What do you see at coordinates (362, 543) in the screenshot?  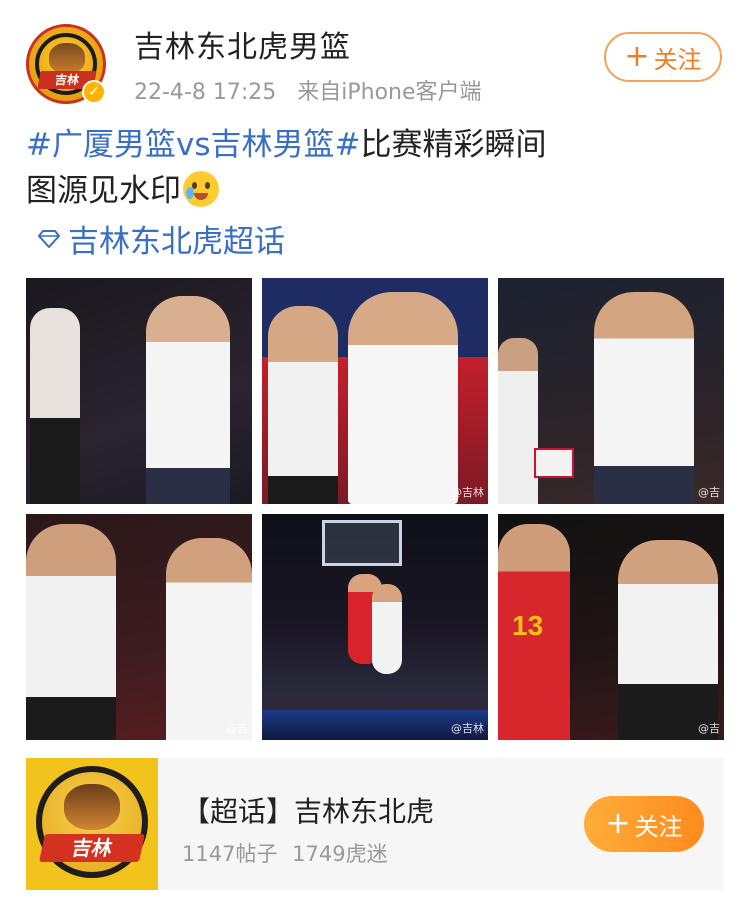 I see `backboard` at bounding box center [362, 543].